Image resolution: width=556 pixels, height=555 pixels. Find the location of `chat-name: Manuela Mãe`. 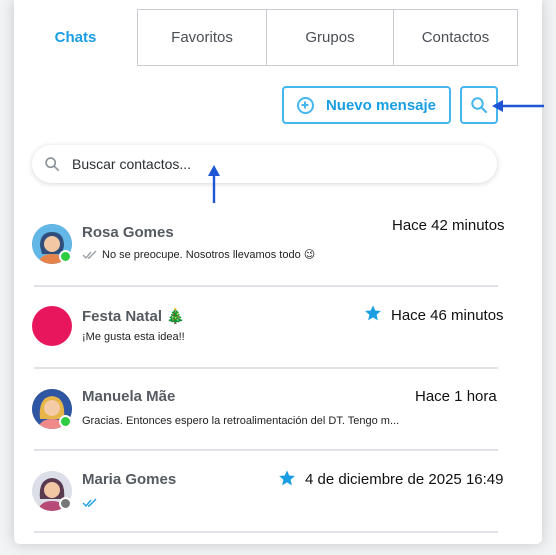

chat-name: Manuela Mãe is located at coordinates (129, 396).